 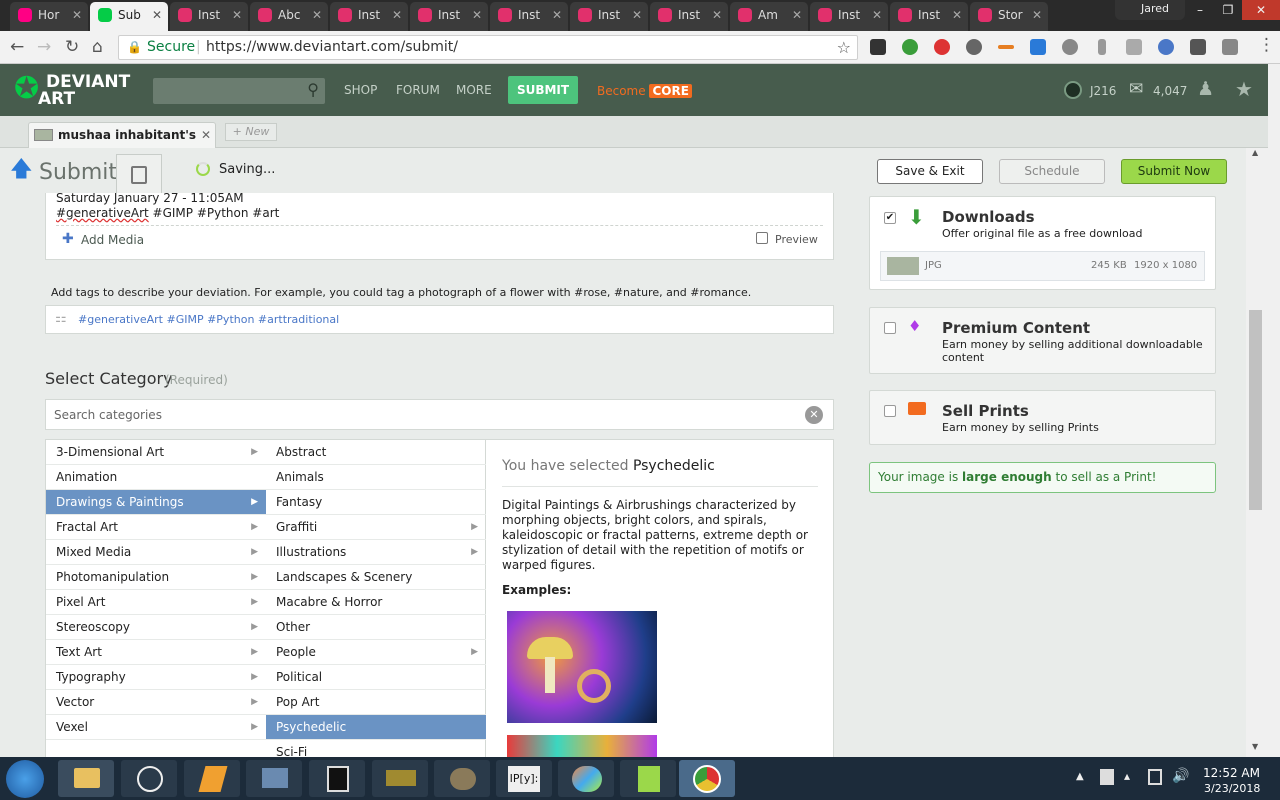 I want to click on points-icon, so click(x=1073, y=90).